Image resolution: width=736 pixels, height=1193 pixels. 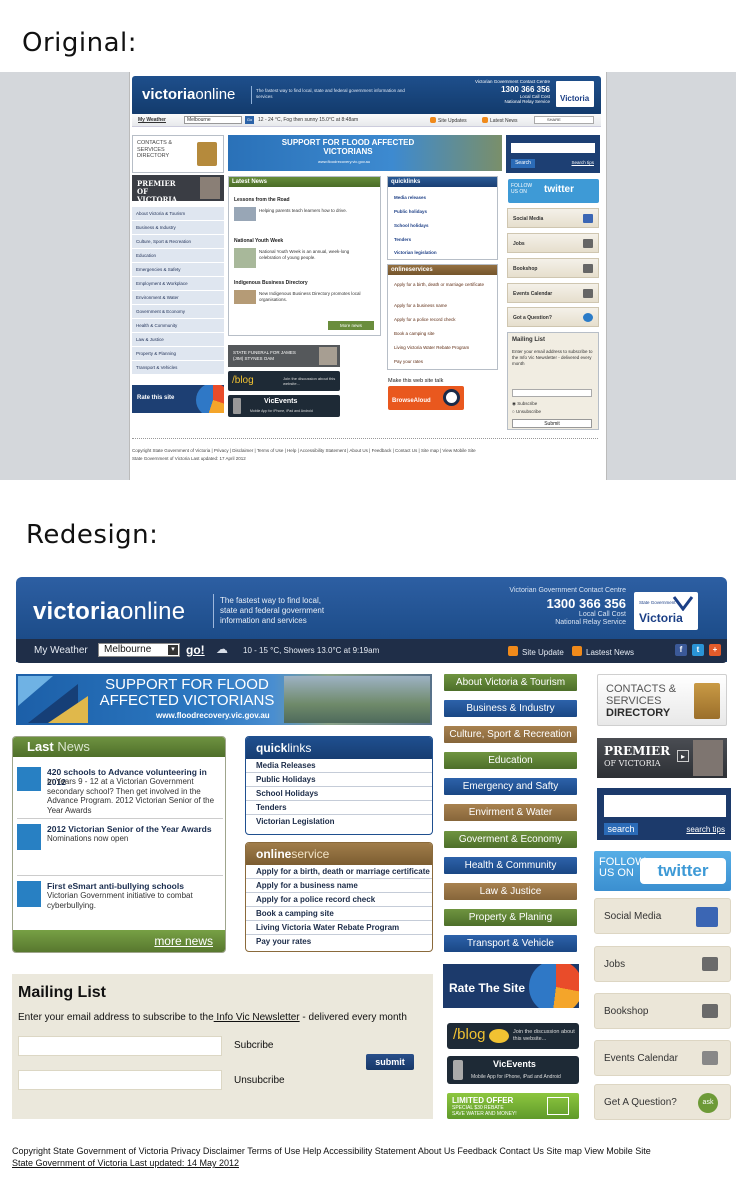 I want to click on original-search-tips: Search tips, so click(x=582, y=162).